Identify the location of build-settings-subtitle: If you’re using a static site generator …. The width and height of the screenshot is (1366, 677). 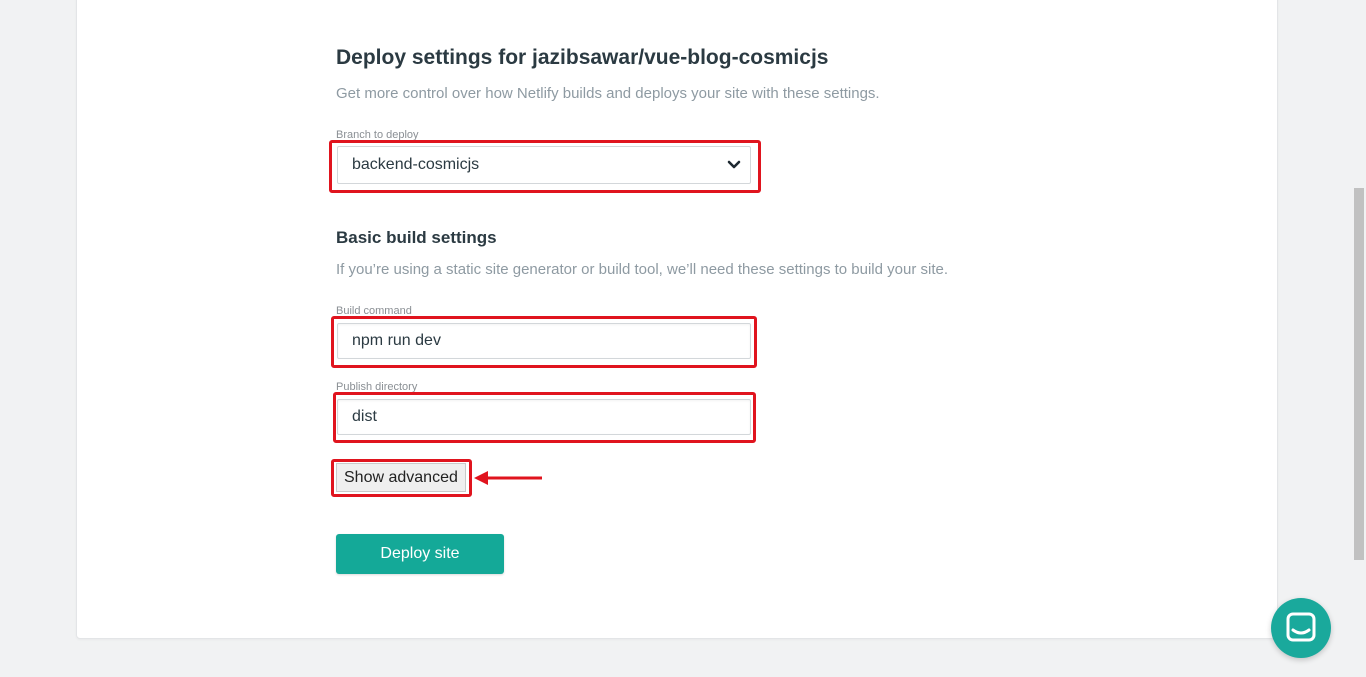
(642, 269).